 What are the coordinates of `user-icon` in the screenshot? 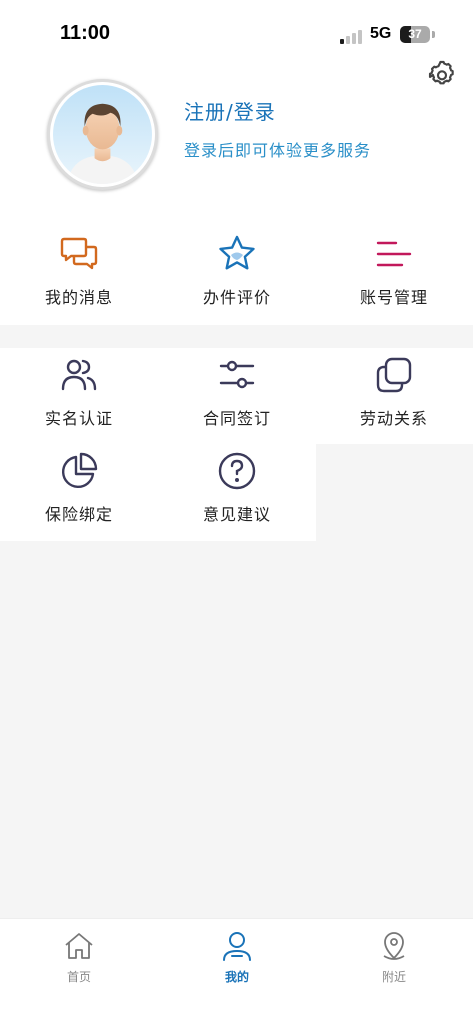 It's located at (237, 946).